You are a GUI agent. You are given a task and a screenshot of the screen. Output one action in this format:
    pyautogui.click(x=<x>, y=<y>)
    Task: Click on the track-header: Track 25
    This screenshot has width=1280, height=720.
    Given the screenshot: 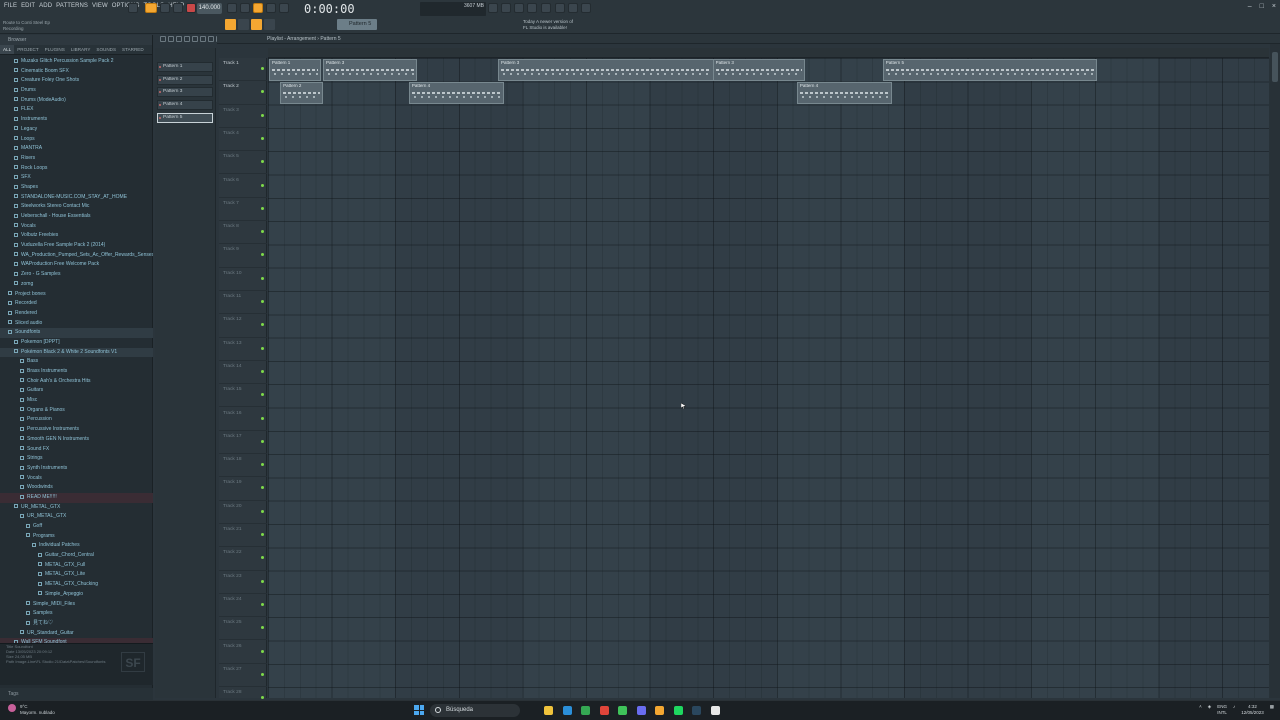 What is the action you would take?
    pyautogui.click(x=243, y=629)
    